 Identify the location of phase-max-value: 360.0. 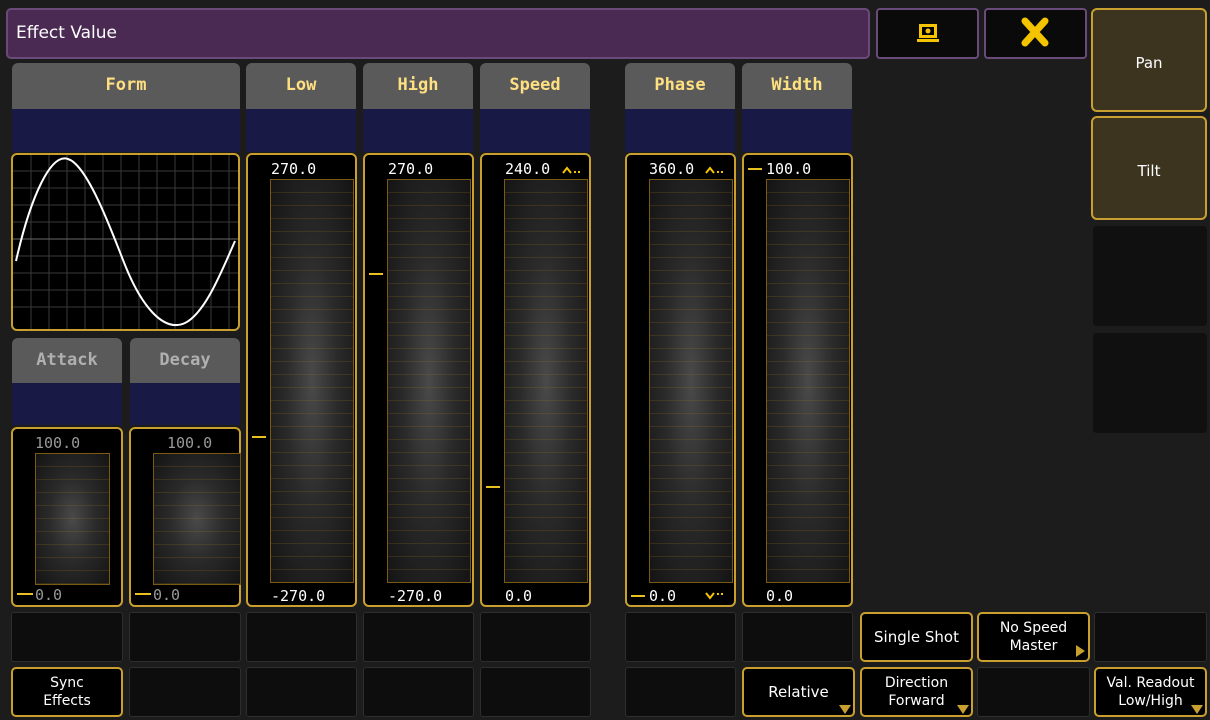
(672, 169).